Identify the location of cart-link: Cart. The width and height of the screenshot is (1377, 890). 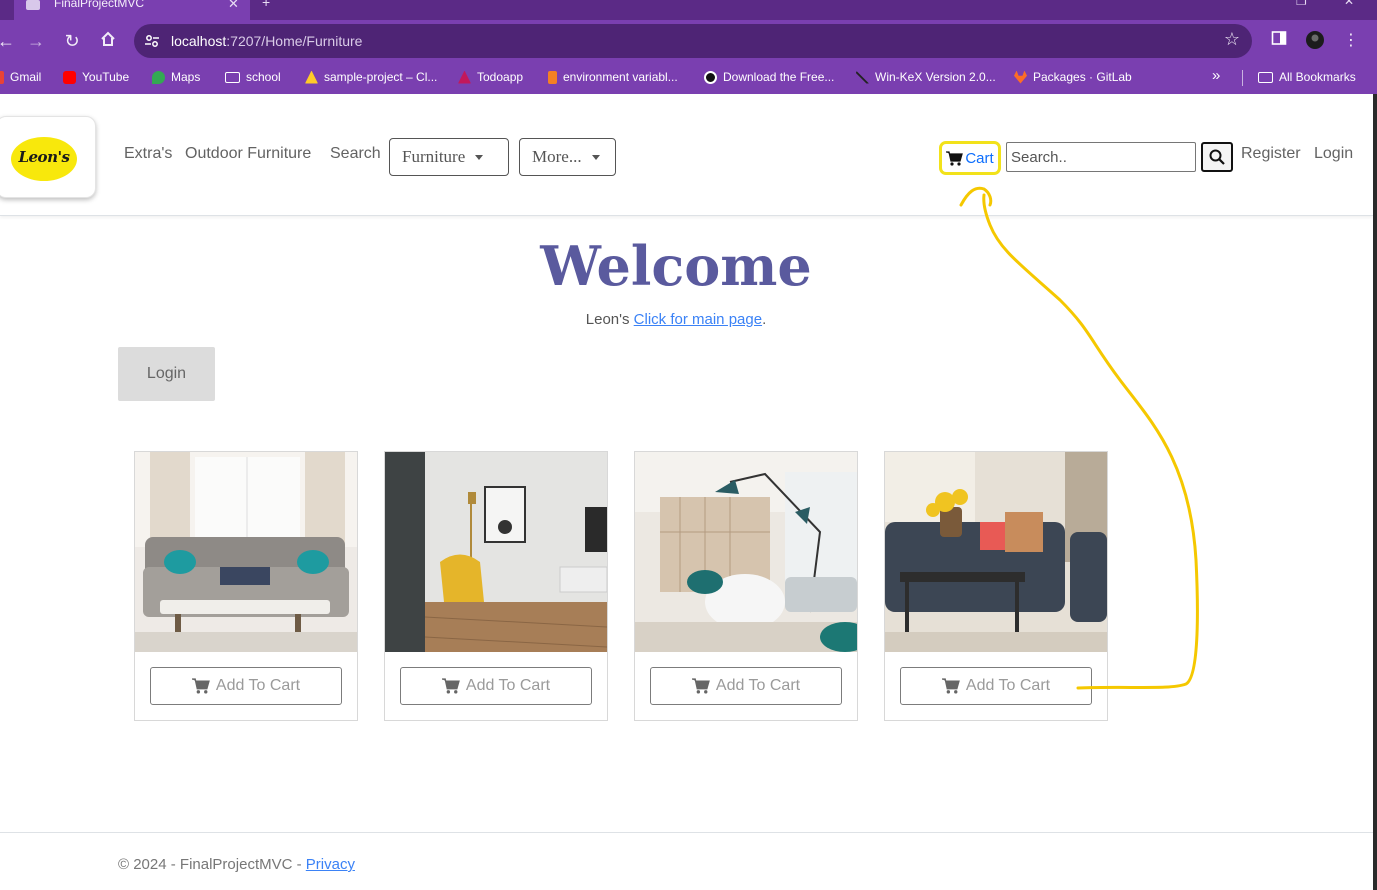
(970, 158).